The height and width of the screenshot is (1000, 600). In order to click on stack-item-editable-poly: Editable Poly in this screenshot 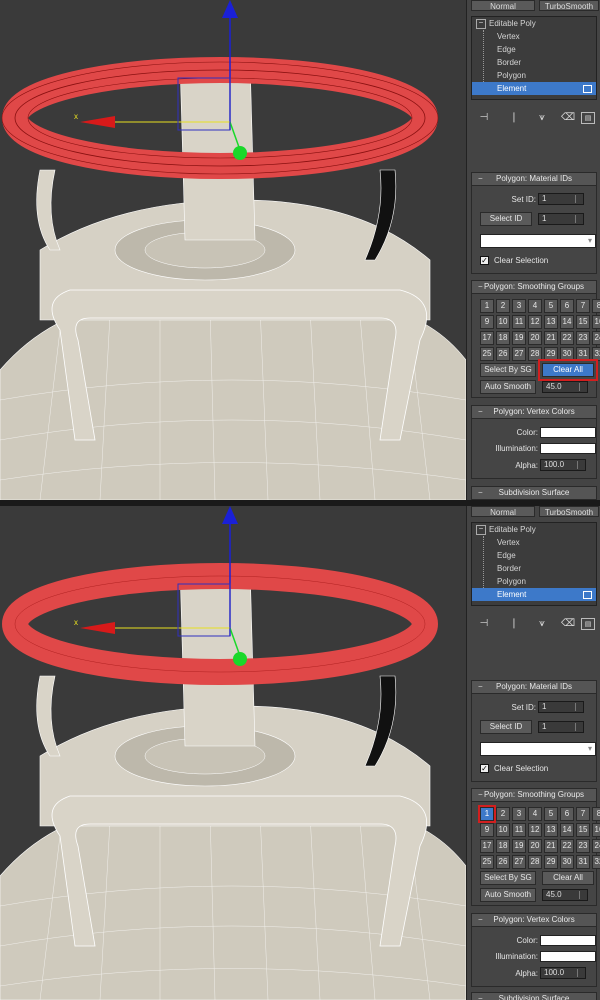, I will do `click(534, 529)`.